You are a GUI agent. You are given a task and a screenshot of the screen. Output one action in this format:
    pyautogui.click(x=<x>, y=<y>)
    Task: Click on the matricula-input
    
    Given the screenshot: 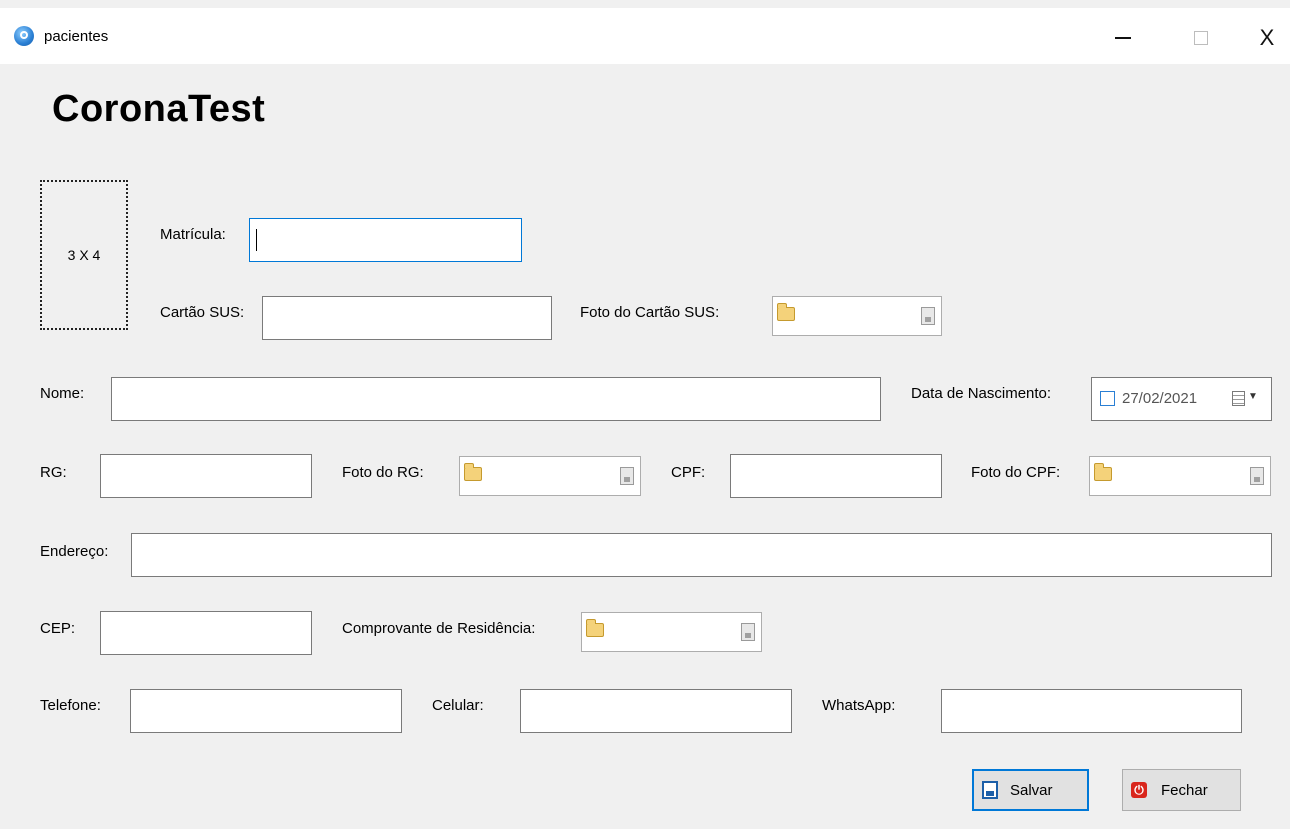 What is the action you would take?
    pyautogui.click(x=385, y=240)
    